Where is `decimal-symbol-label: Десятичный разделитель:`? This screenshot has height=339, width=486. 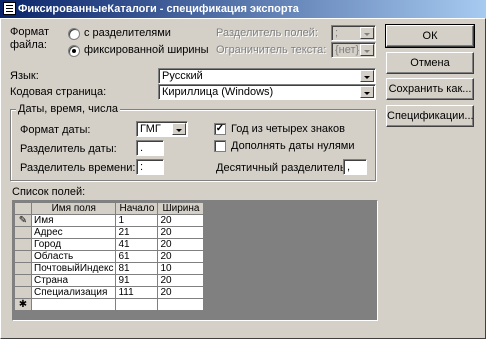
decimal-symbol-label: Десятичный разделитель: is located at coordinates (282, 168).